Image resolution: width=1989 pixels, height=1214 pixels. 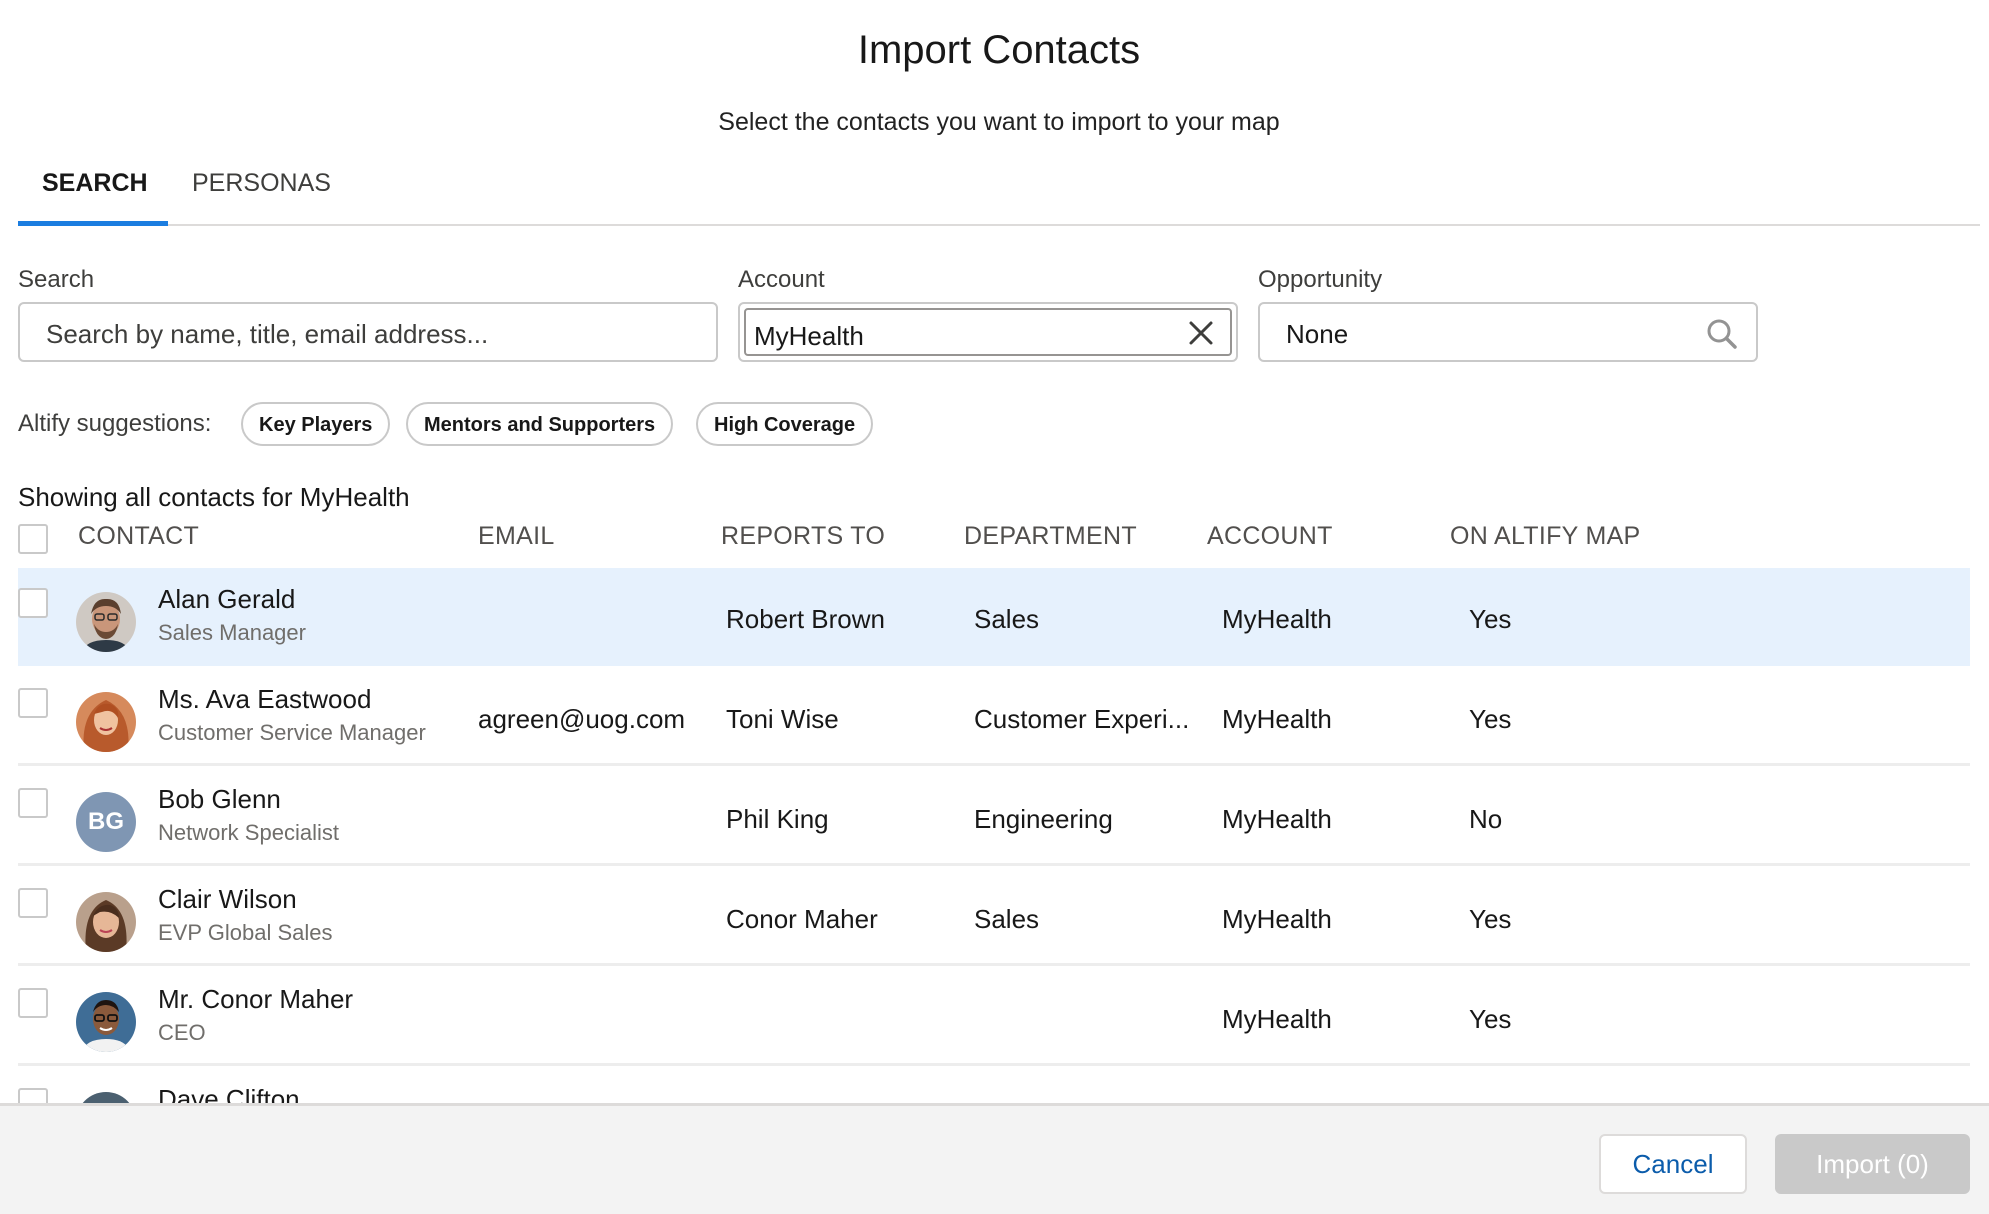 I want to click on contact-title: Sales Manager, so click(x=232, y=632).